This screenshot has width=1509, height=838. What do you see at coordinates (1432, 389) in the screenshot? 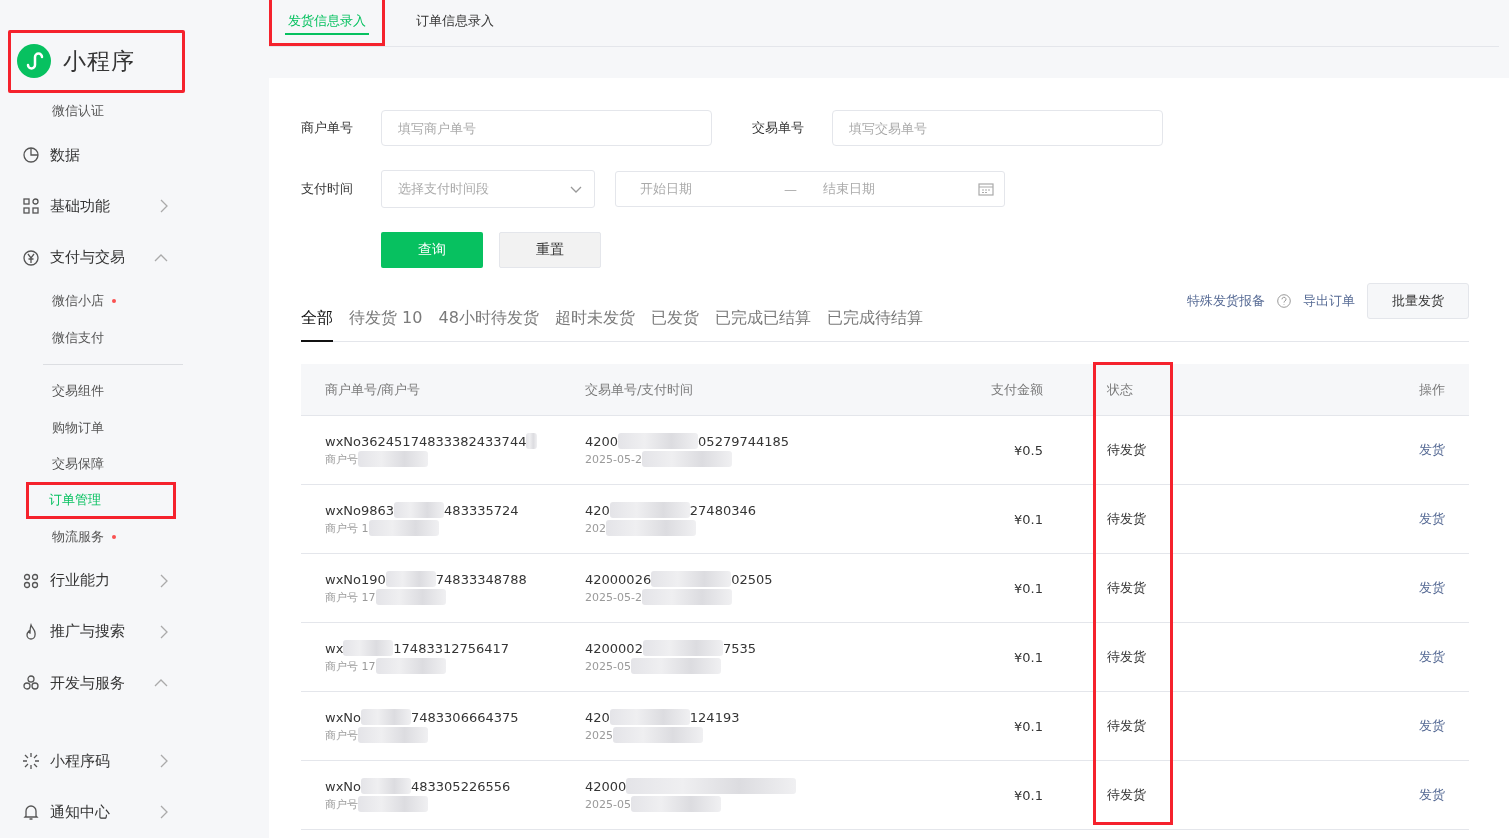
I see `column-header: 操作` at bounding box center [1432, 389].